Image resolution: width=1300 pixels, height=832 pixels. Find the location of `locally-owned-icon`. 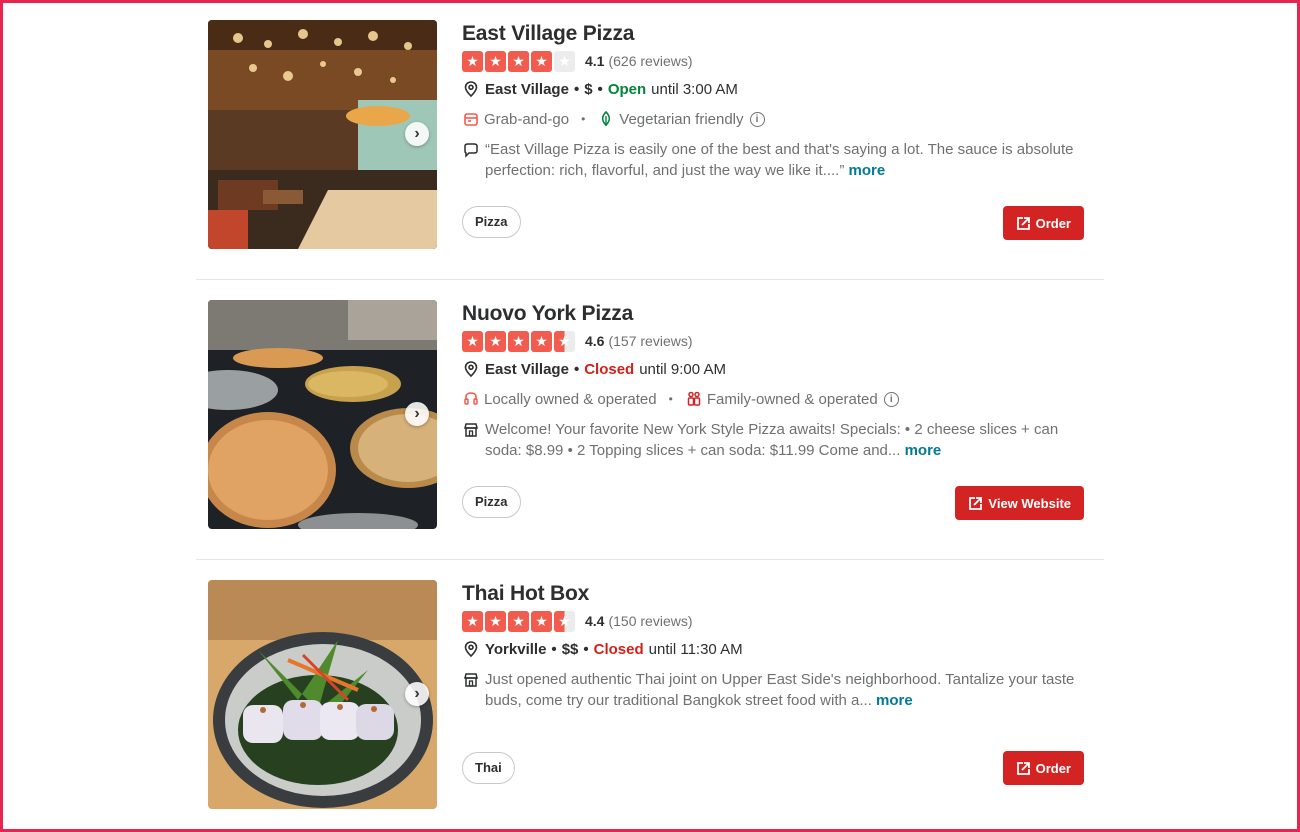

locally-owned-icon is located at coordinates (471, 399).